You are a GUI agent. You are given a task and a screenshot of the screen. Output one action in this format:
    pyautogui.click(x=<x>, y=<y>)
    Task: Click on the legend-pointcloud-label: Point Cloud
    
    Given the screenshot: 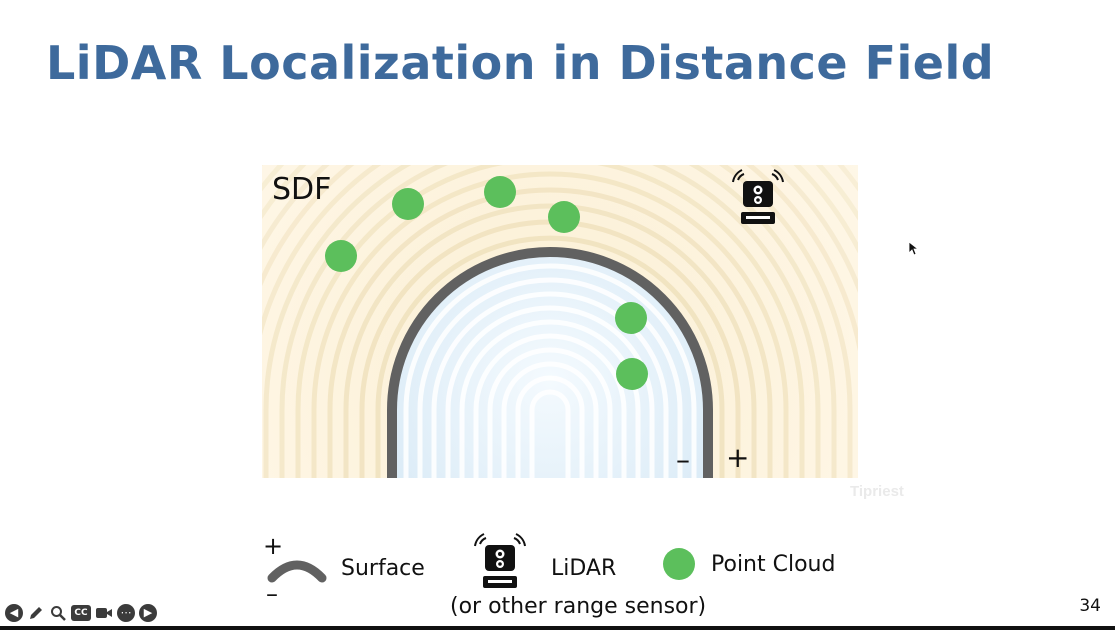 What is the action you would take?
    pyautogui.click(x=773, y=564)
    